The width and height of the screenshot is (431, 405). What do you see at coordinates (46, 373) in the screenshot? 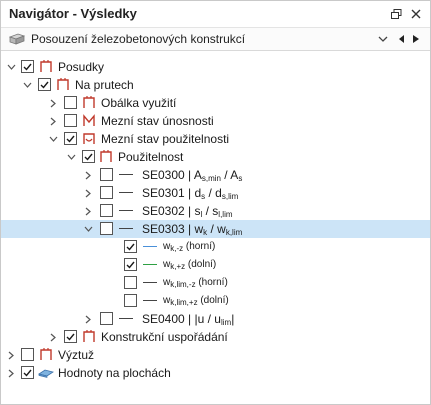
I see `surface-values-icon` at bounding box center [46, 373].